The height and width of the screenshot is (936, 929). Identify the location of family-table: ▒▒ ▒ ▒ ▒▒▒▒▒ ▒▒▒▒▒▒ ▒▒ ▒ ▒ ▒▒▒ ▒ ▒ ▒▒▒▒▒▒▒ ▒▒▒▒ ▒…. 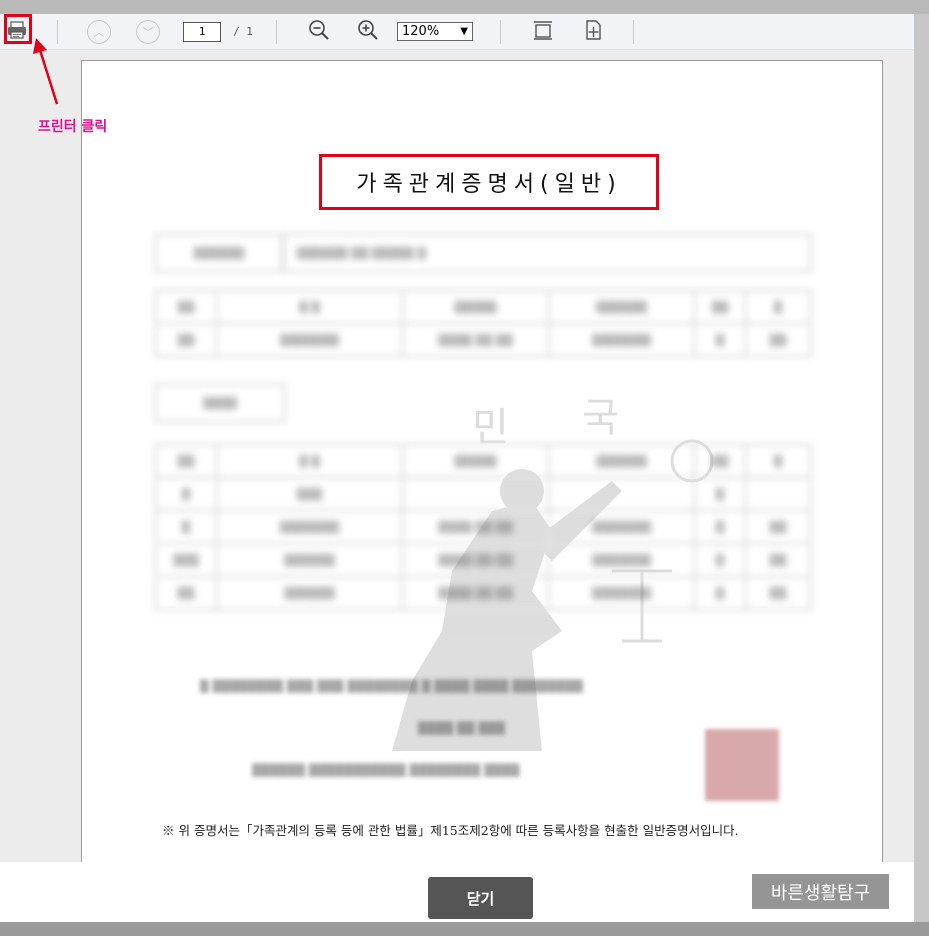
(483, 527).